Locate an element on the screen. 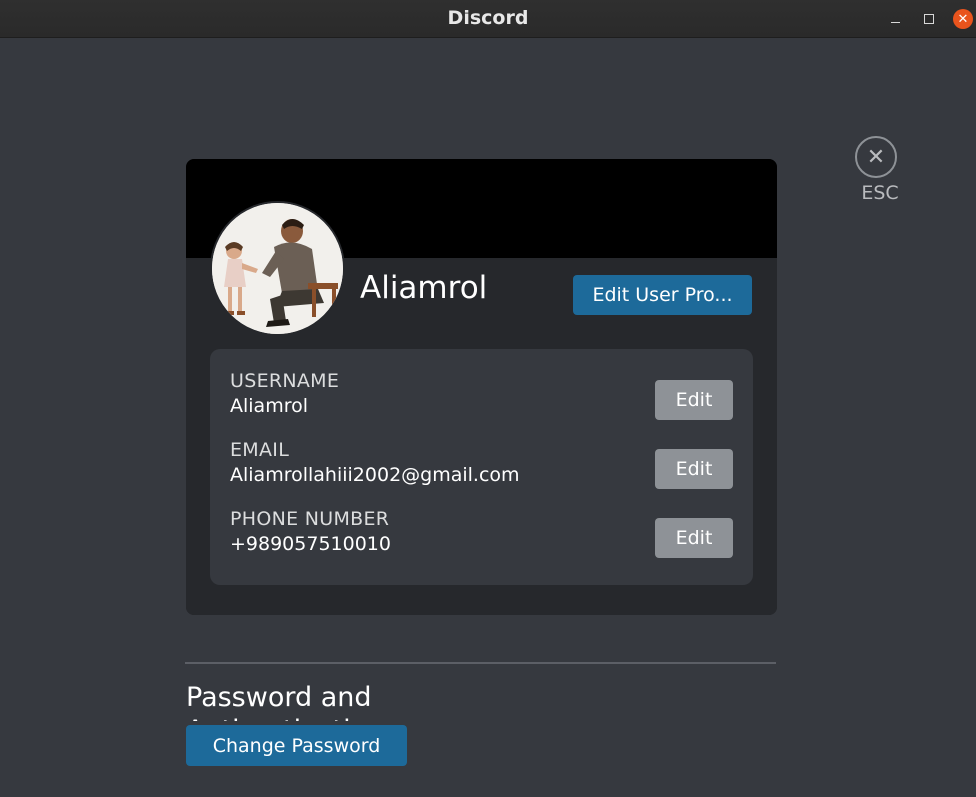 The image size is (976, 797). section-divider is located at coordinates (480, 663).